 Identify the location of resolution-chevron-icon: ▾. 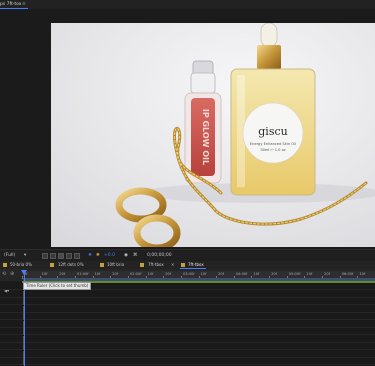
(25, 255).